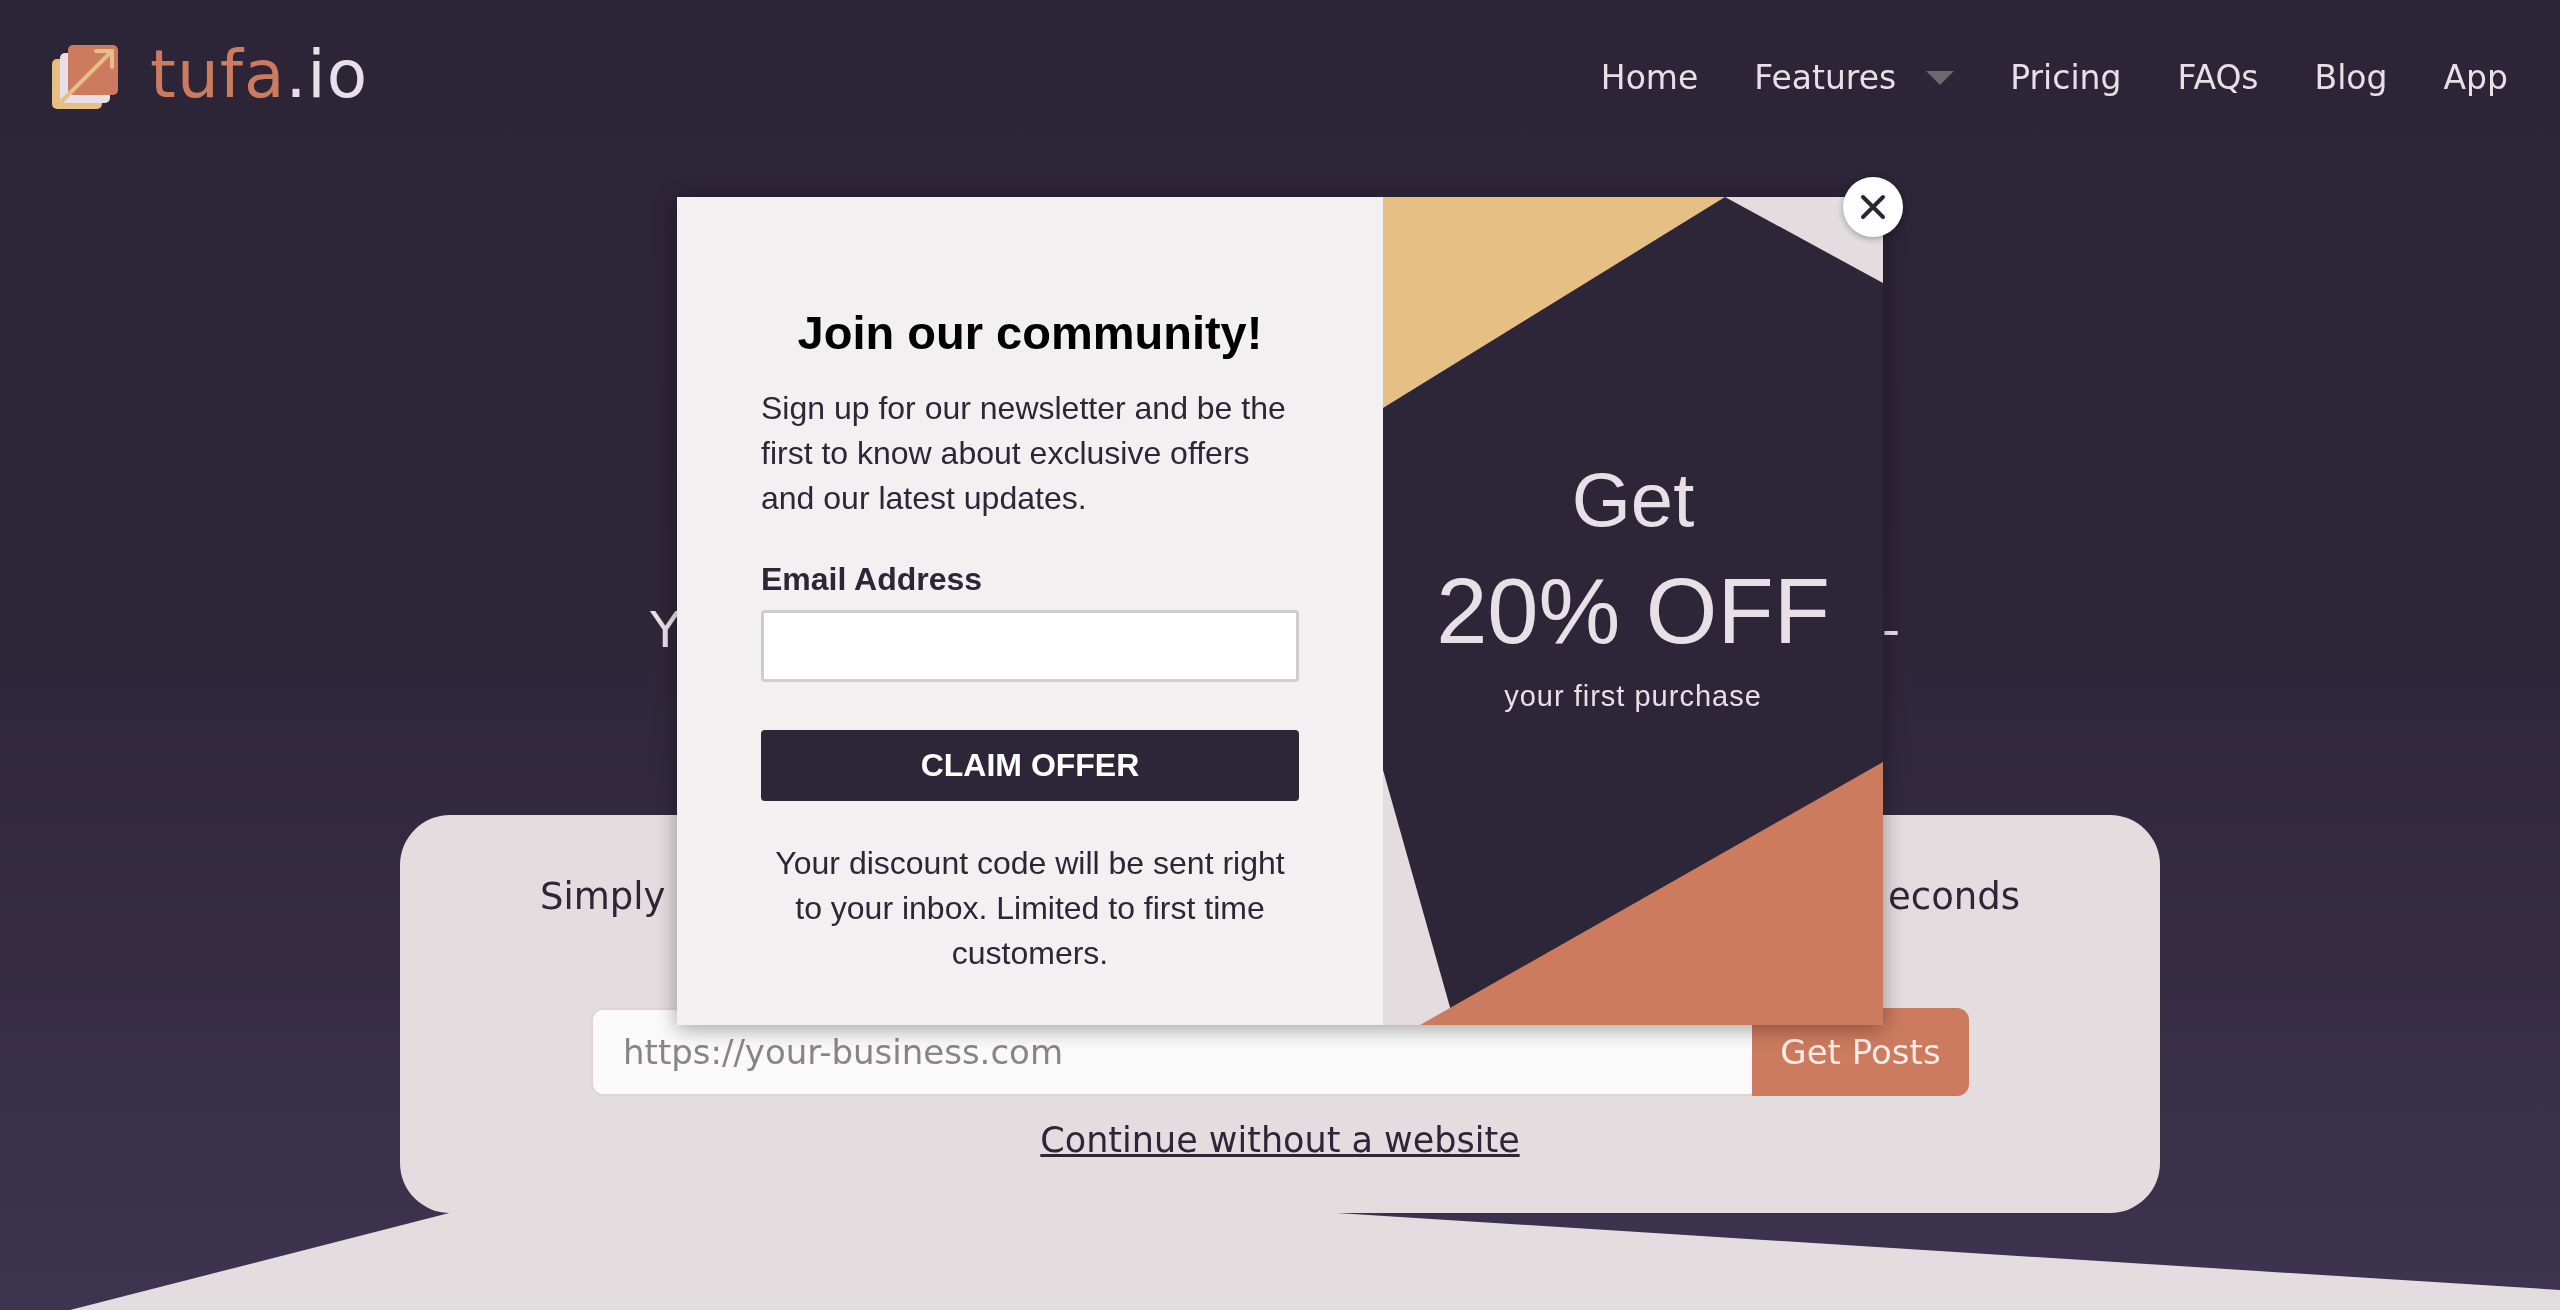 The height and width of the screenshot is (1310, 2560). I want to click on email-label: Email Address, so click(872, 579).